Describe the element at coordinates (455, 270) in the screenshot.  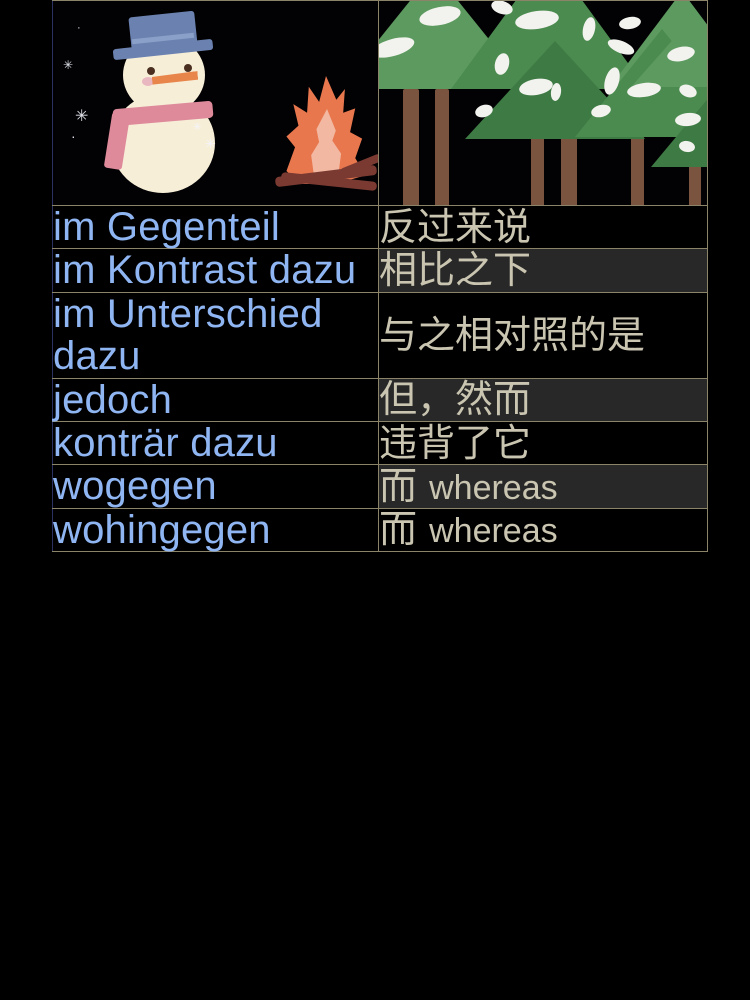
I see `chinese-translation-text: 相比之下` at that location.